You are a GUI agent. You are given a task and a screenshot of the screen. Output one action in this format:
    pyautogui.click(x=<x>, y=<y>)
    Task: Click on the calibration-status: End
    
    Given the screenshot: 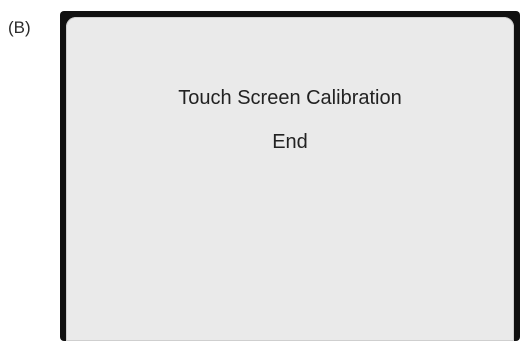 What is the action you would take?
    pyautogui.click(x=290, y=142)
    